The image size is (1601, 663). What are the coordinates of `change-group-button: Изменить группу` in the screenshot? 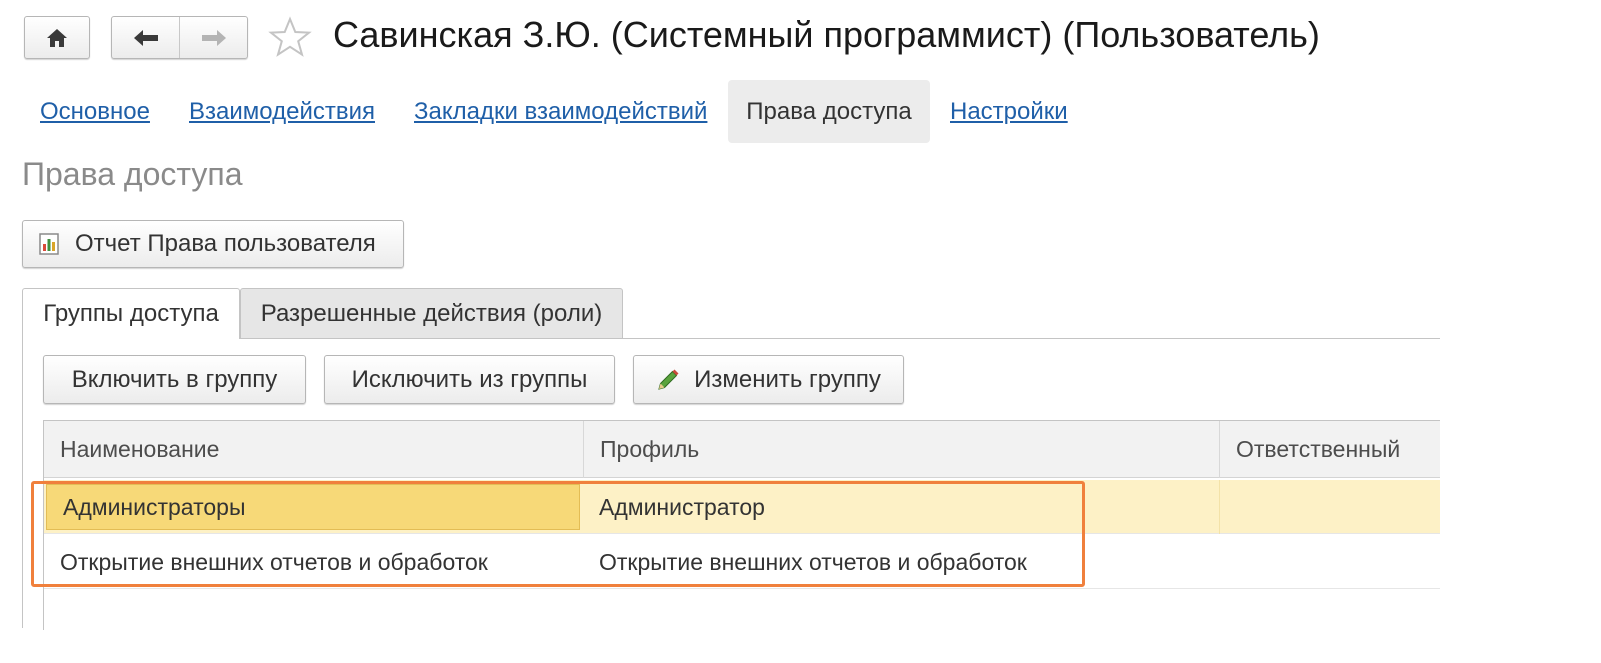 It's located at (768, 379).